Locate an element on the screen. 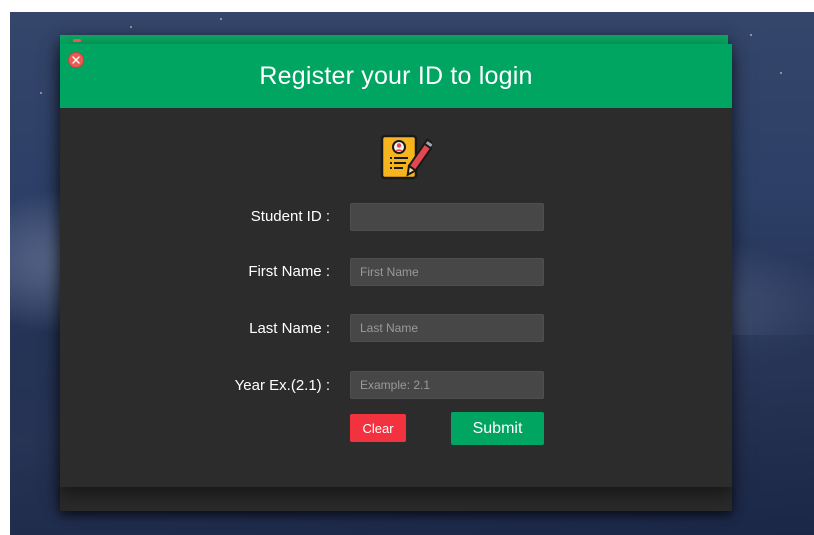 The width and height of the screenshot is (814, 535). window-title: Register your ID to login is located at coordinates (396, 76).